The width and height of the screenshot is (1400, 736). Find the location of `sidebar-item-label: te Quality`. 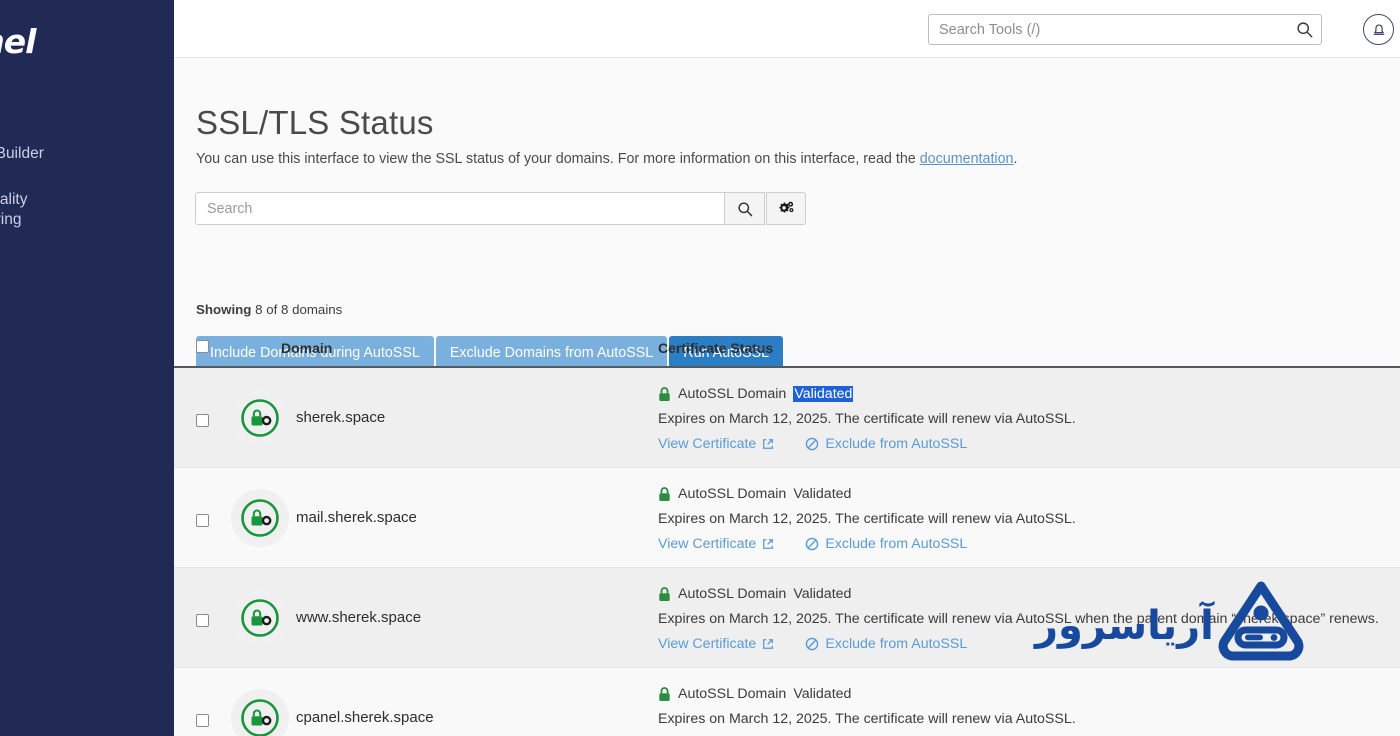

sidebar-item-label: te Quality is located at coordinates (14, 199).